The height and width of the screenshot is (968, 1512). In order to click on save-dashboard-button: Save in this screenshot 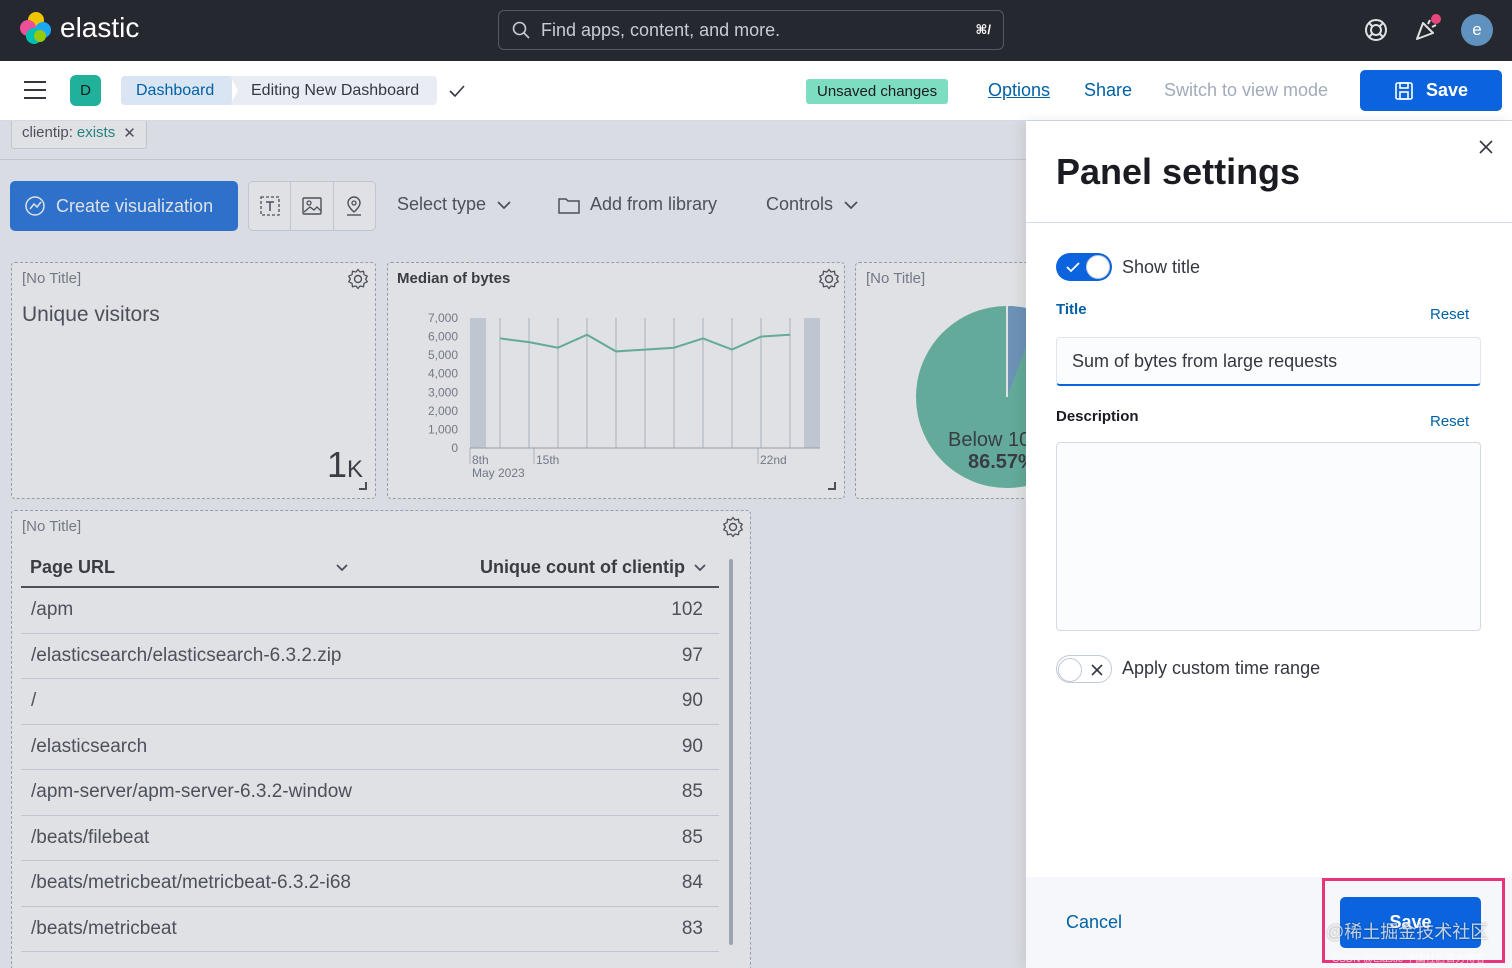, I will do `click(1431, 90)`.